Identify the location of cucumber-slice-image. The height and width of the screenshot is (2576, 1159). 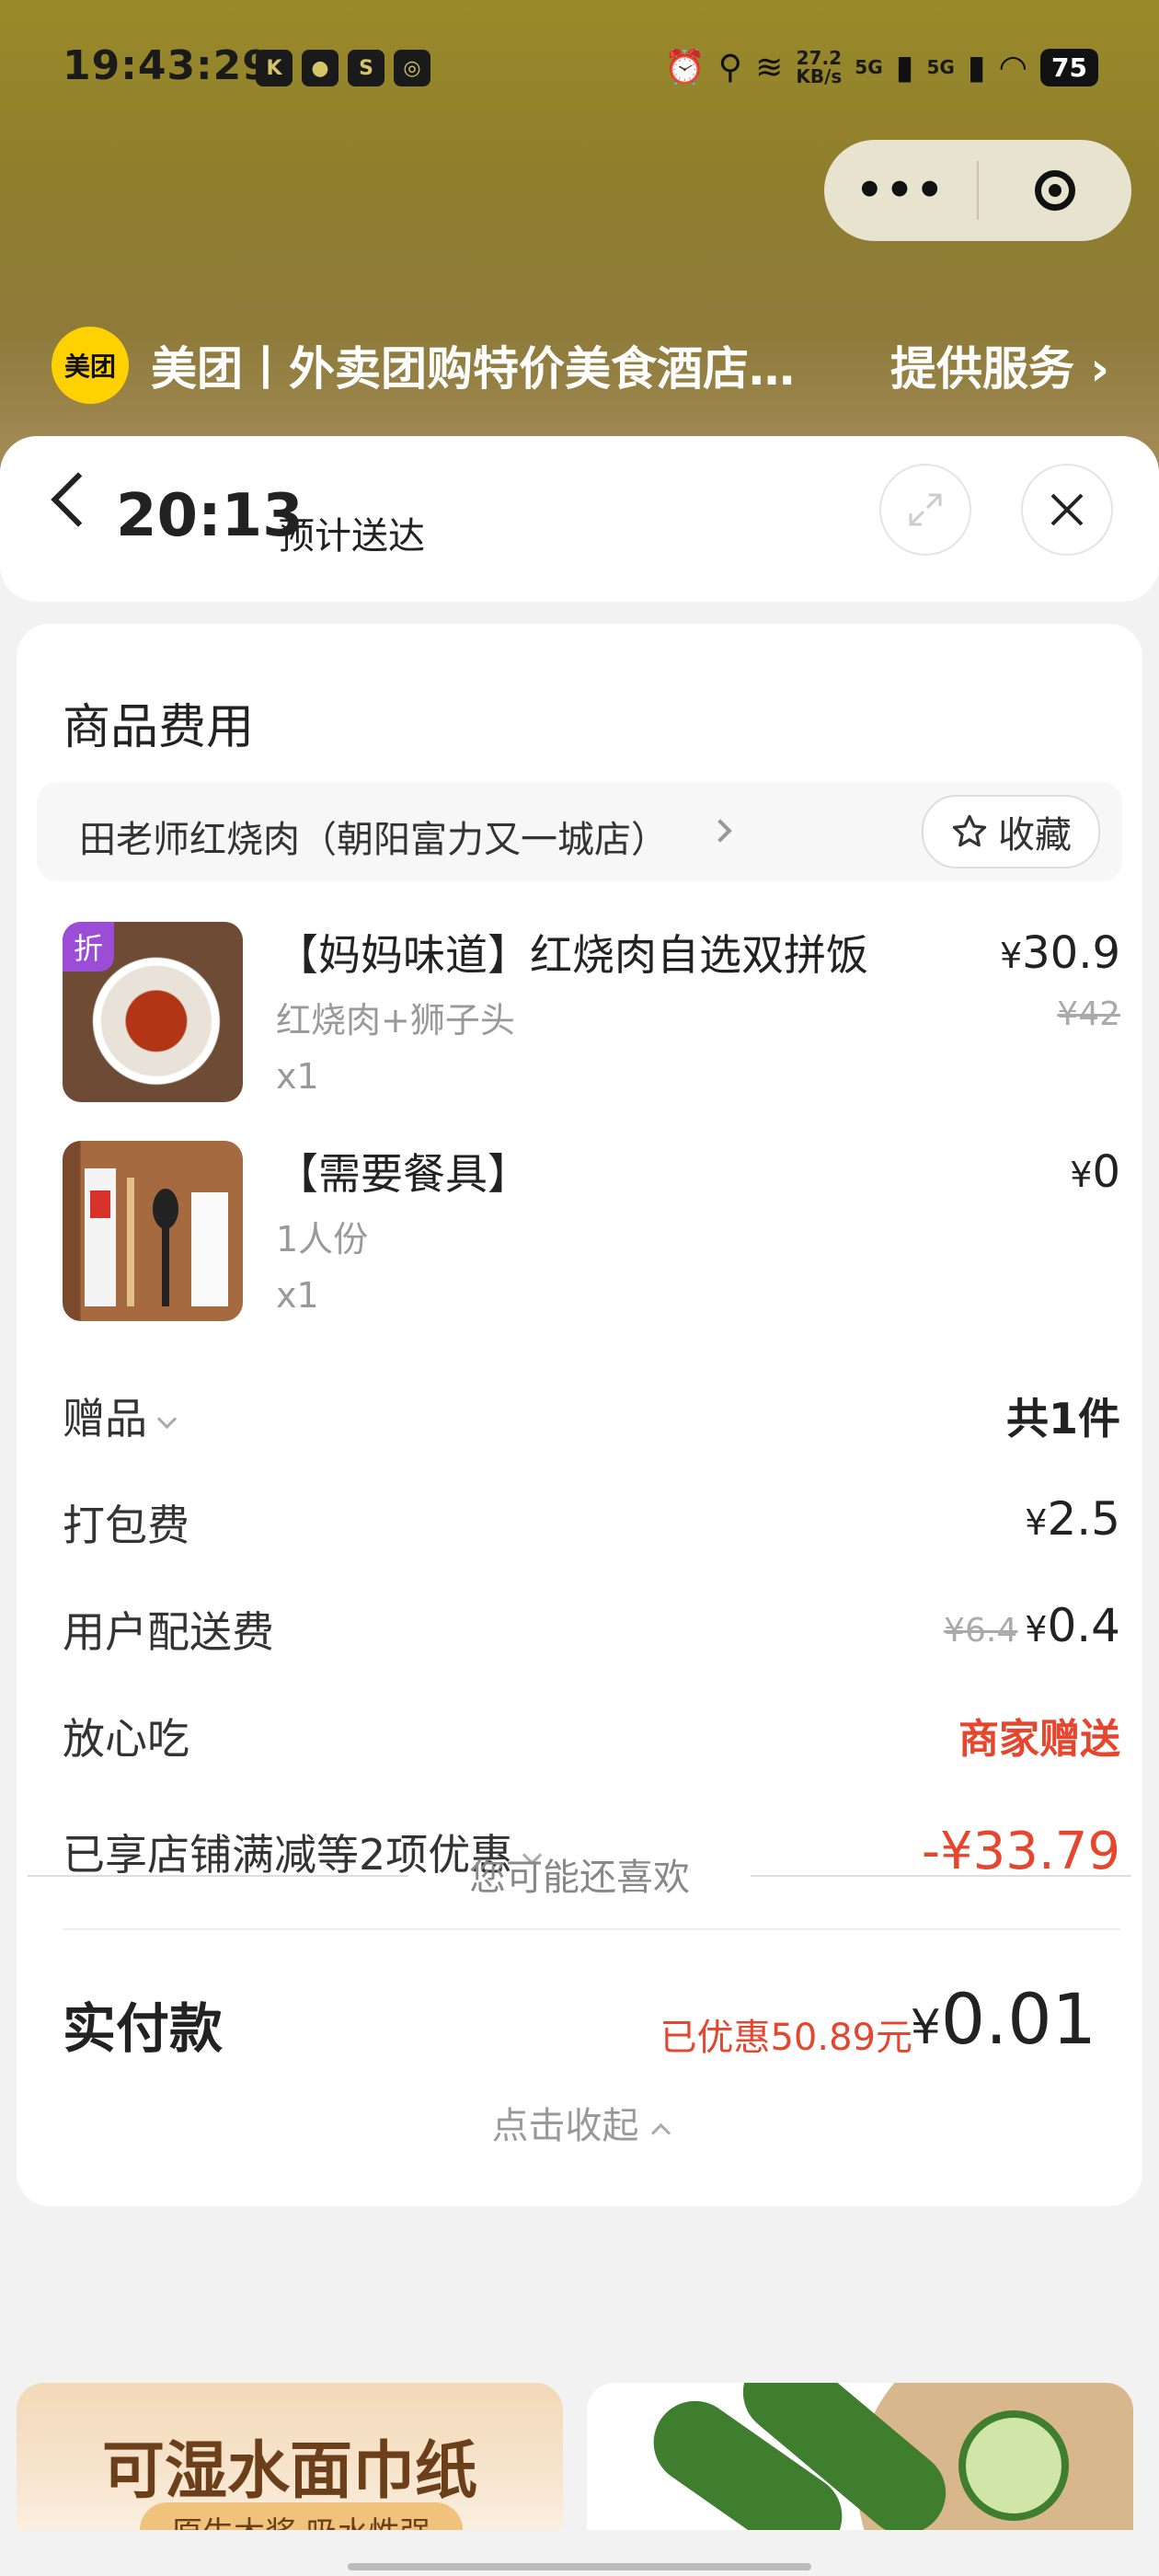
(1013, 2465).